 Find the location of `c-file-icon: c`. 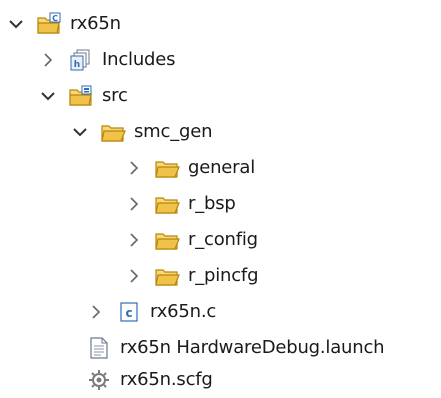

c-file-icon: c is located at coordinates (129, 312).